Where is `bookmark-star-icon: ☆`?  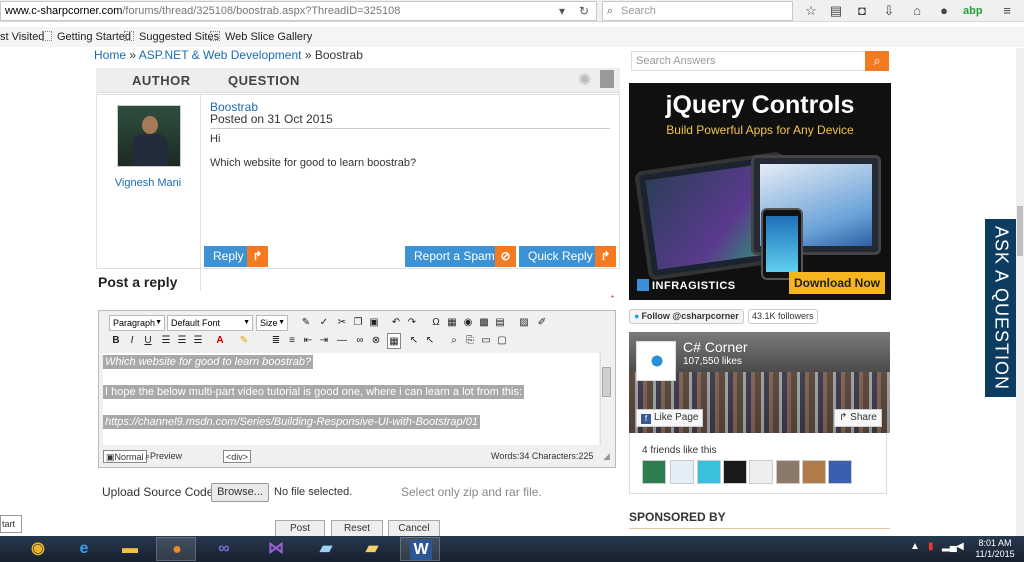
bookmark-star-icon: ☆ is located at coordinates (811, 11).